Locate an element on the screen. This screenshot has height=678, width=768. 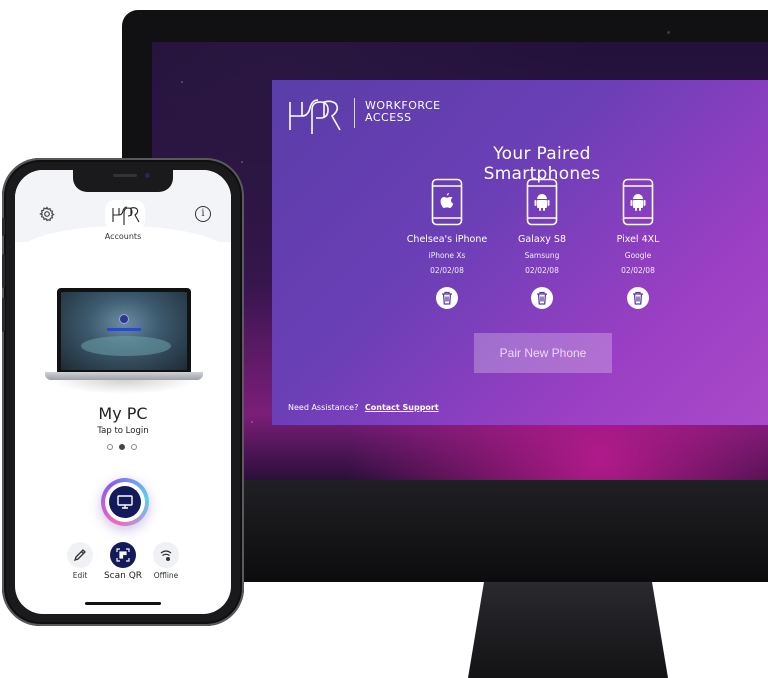
device-name: My PC is located at coordinates (123, 413).